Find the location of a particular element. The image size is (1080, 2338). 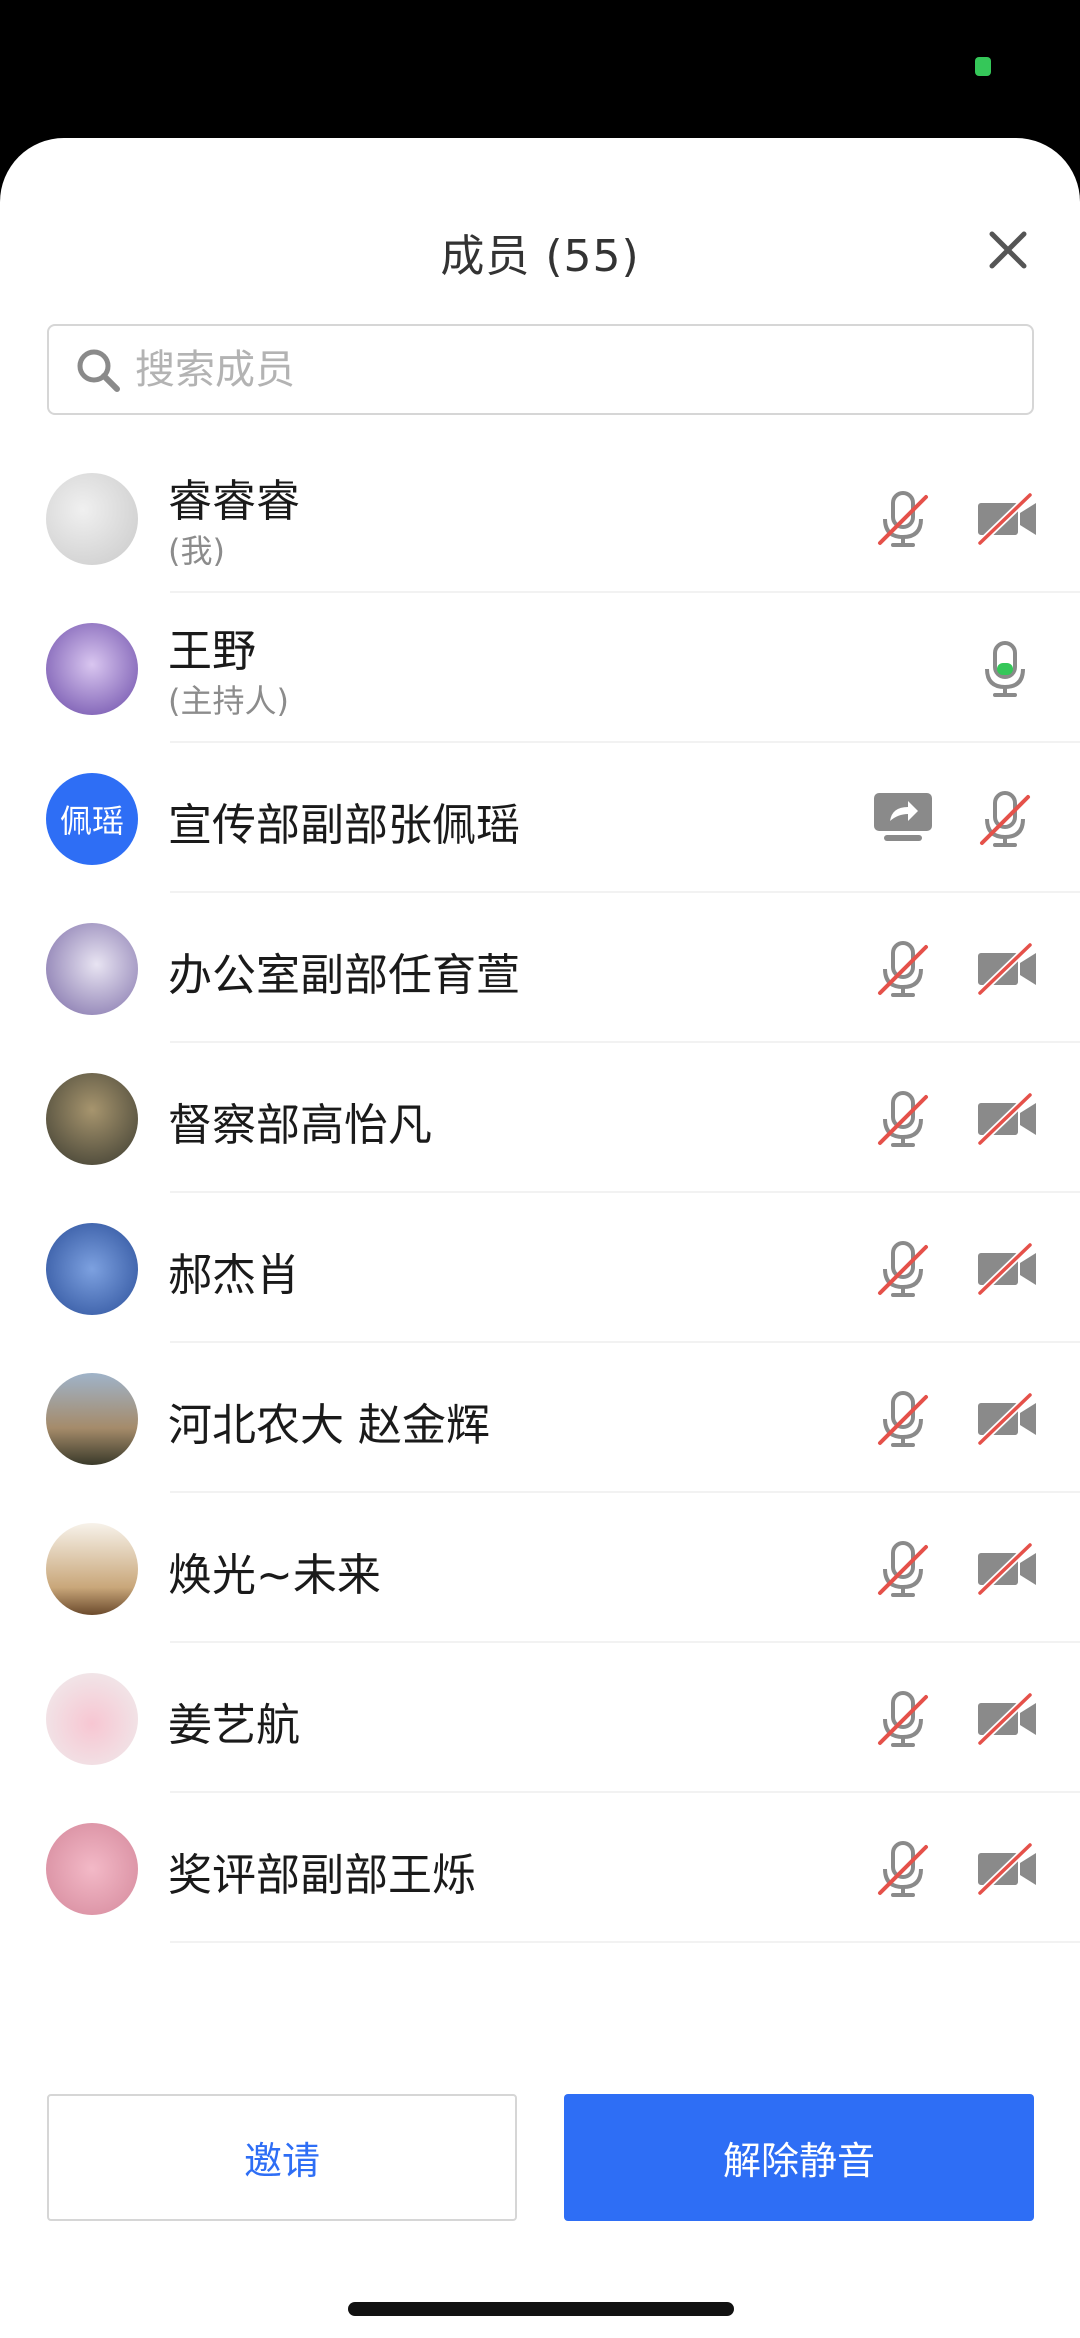

avatar: 佩瑶 is located at coordinates (92, 819).